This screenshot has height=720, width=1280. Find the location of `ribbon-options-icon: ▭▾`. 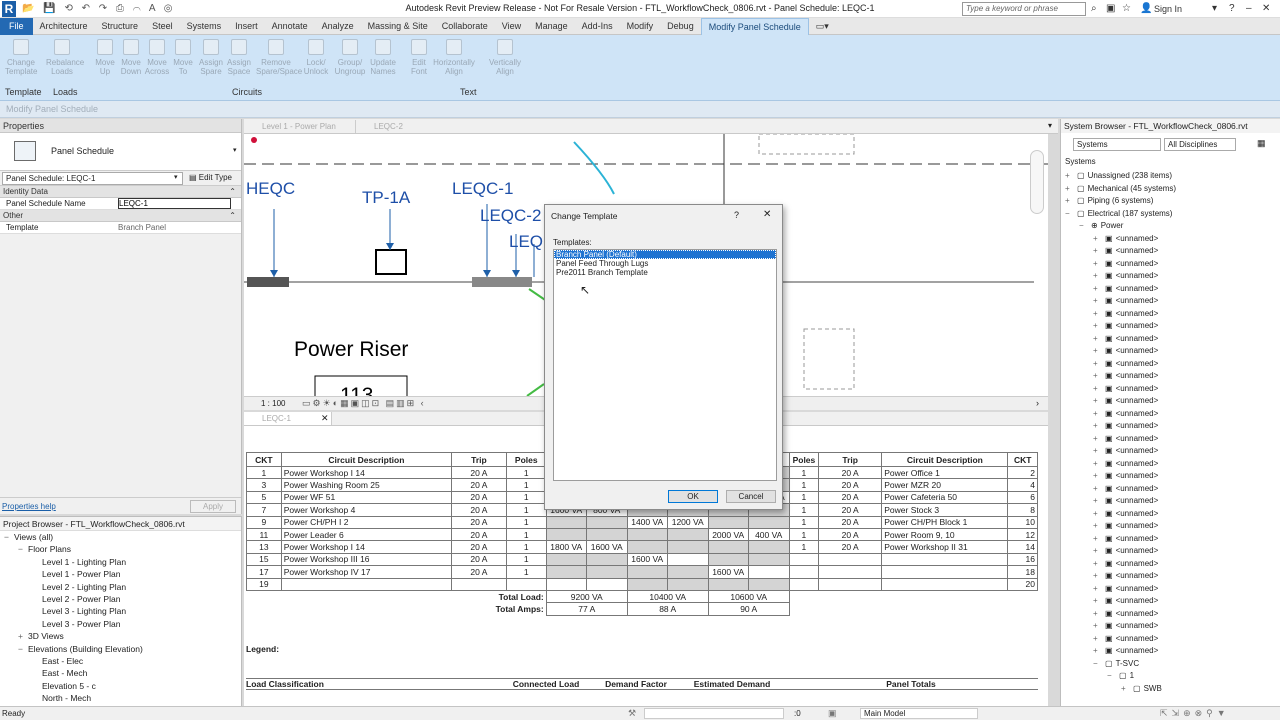

ribbon-options-icon: ▭▾ is located at coordinates (822, 26).